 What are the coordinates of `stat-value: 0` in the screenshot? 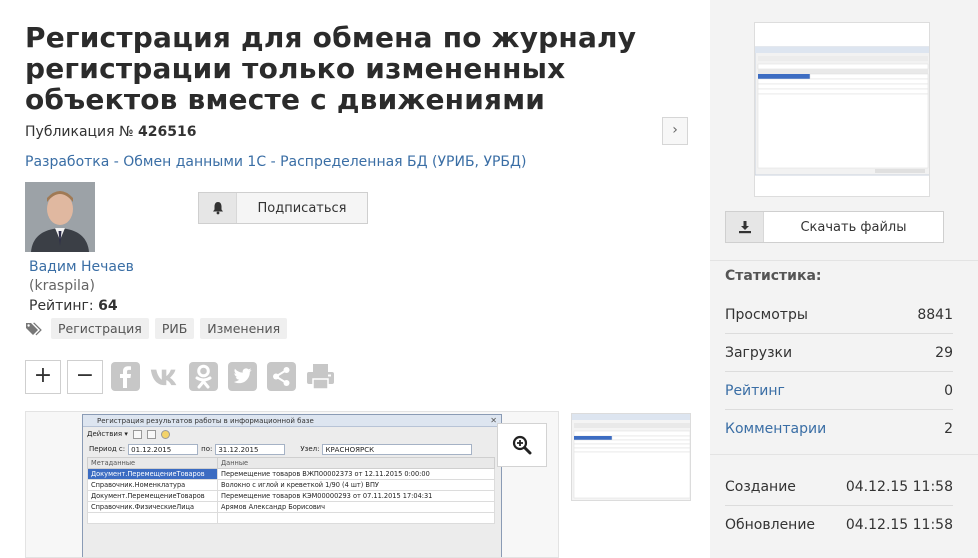 It's located at (948, 390).